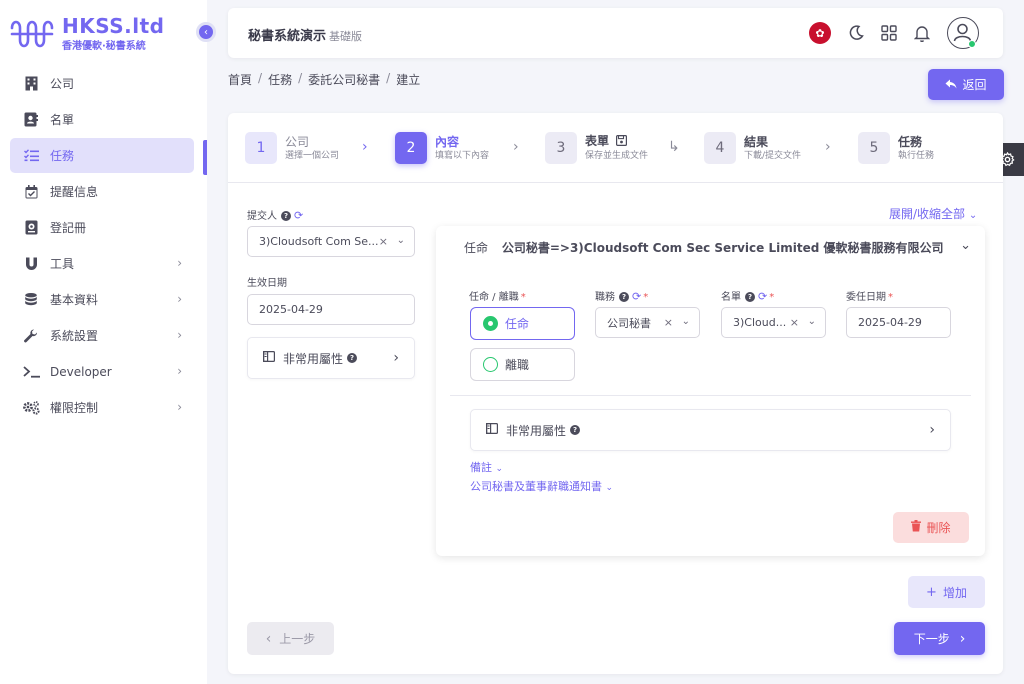  I want to click on top-header: 秘書系統演示 基礎版 ✿, so click(615, 33).